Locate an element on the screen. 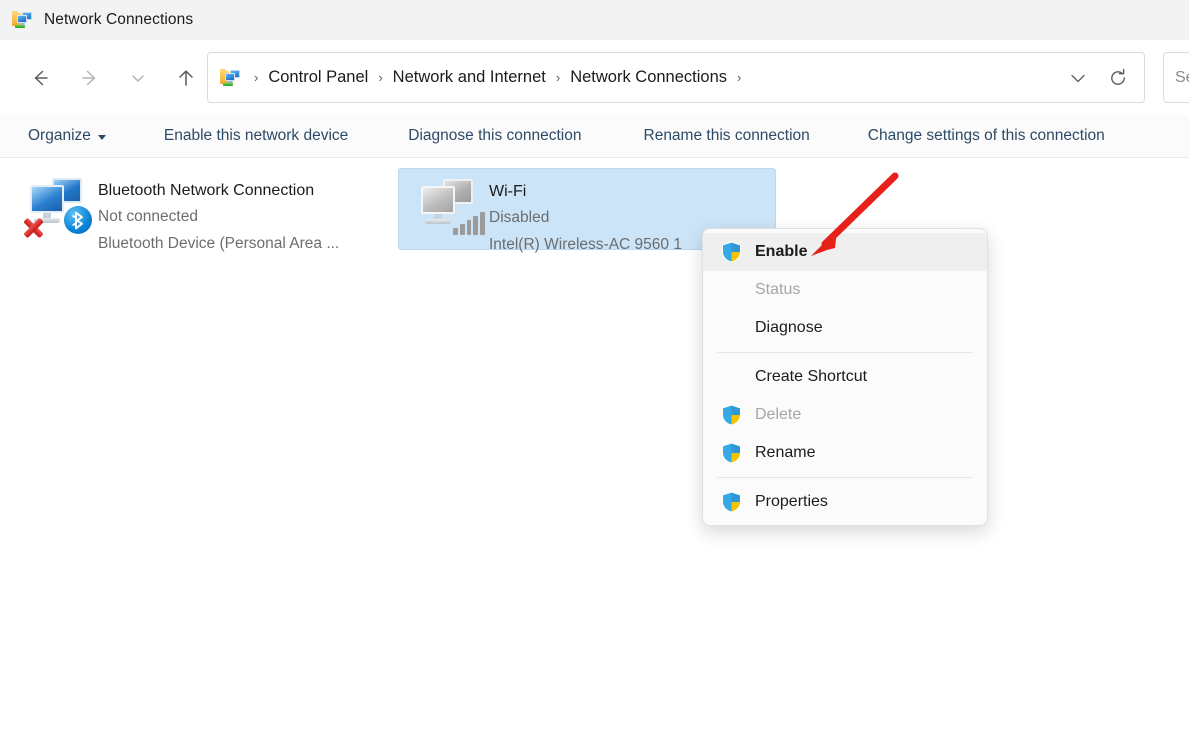  context-menu-item-label: Delete is located at coordinates (778, 414).